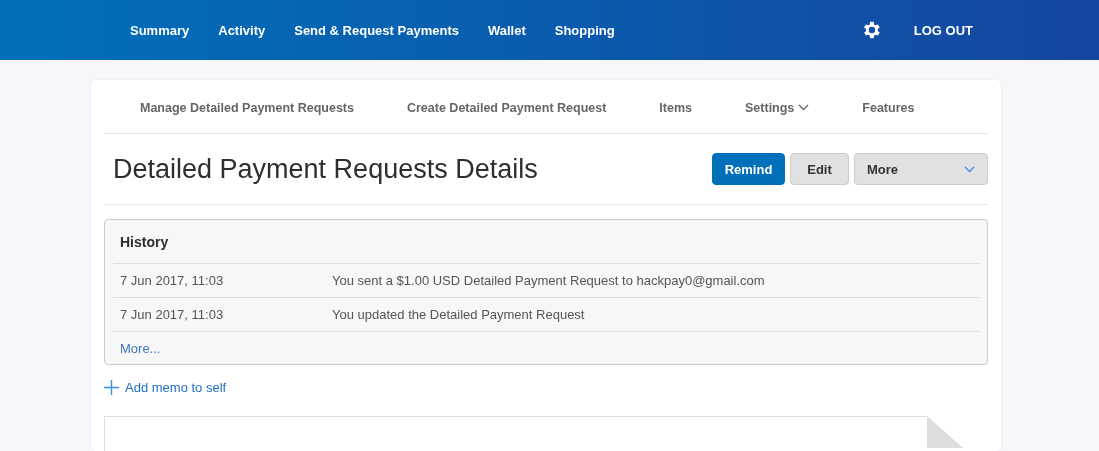  What do you see at coordinates (458, 314) in the screenshot?
I see `history-text: You updated the Detailed Payment Request` at bounding box center [458, 314].